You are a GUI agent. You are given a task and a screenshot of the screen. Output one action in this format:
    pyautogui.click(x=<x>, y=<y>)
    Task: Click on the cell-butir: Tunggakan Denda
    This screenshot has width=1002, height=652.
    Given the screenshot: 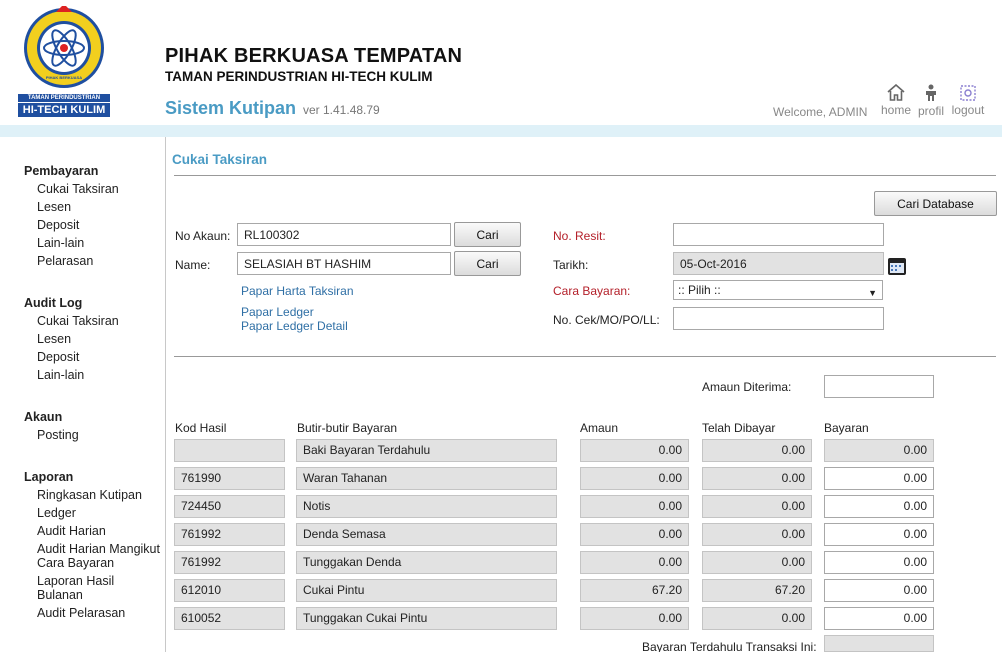 What is the action you would take?
    pyautogui.click(x=426, y=562)
    